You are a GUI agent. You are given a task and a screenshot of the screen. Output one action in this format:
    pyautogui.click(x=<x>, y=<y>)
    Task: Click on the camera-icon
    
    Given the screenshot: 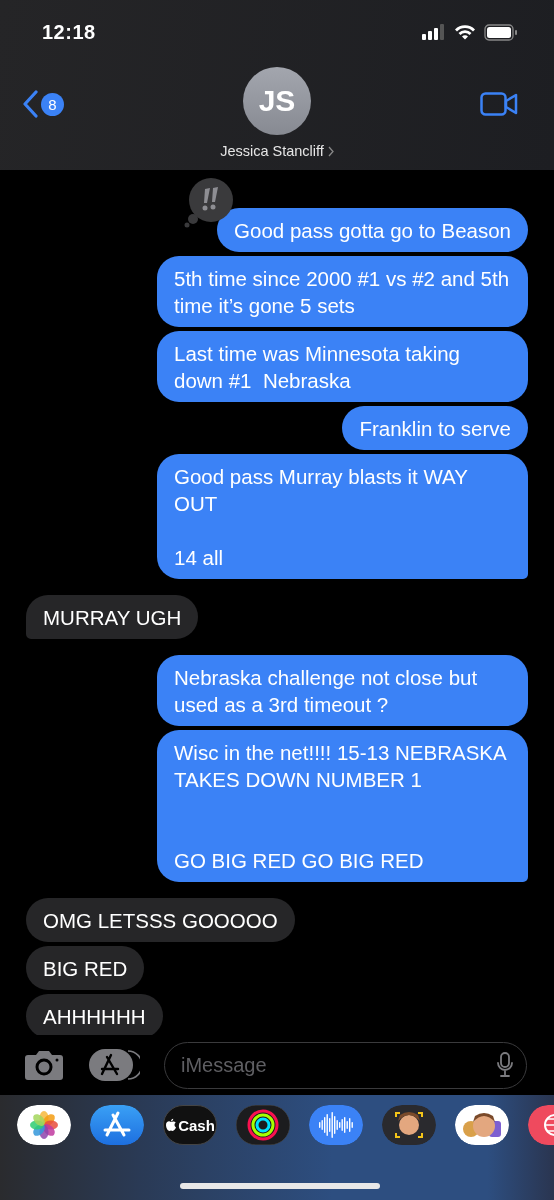 What is the action you would take?
    pyautogui.click(x=44, y=1065)
    